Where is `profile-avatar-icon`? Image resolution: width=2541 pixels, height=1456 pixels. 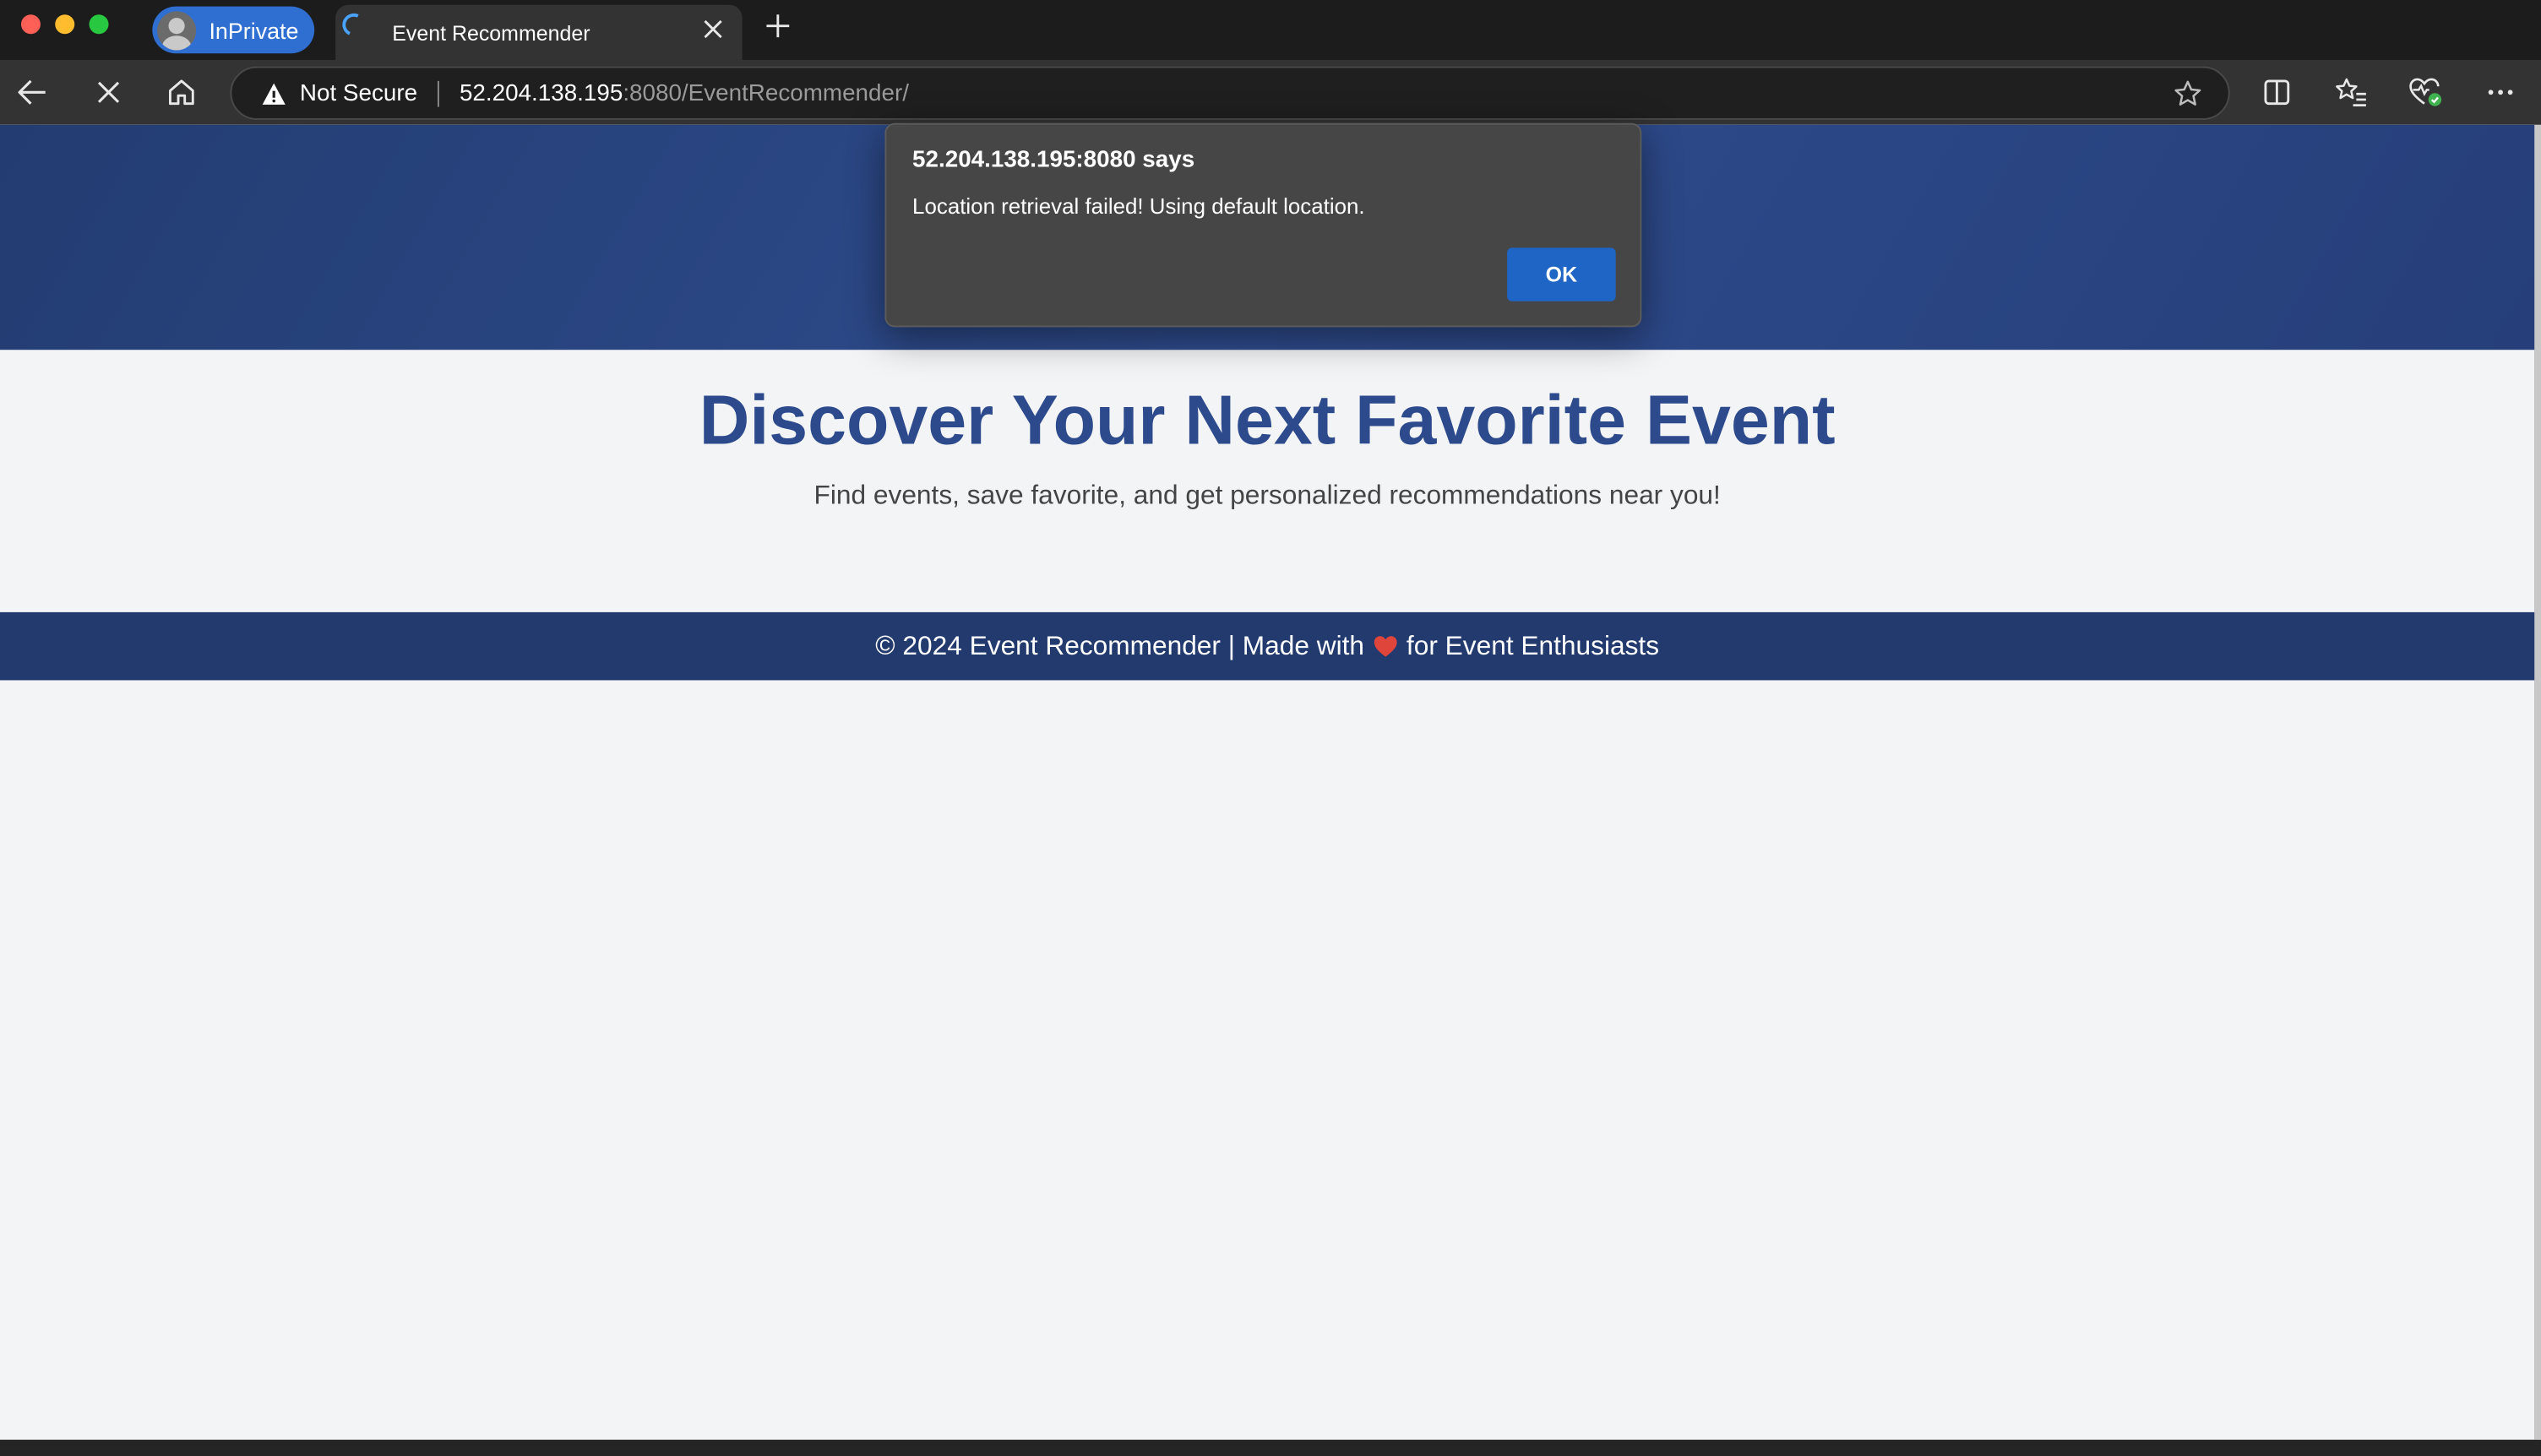 profile-avatar-icon is located at coordinates (177, 30).